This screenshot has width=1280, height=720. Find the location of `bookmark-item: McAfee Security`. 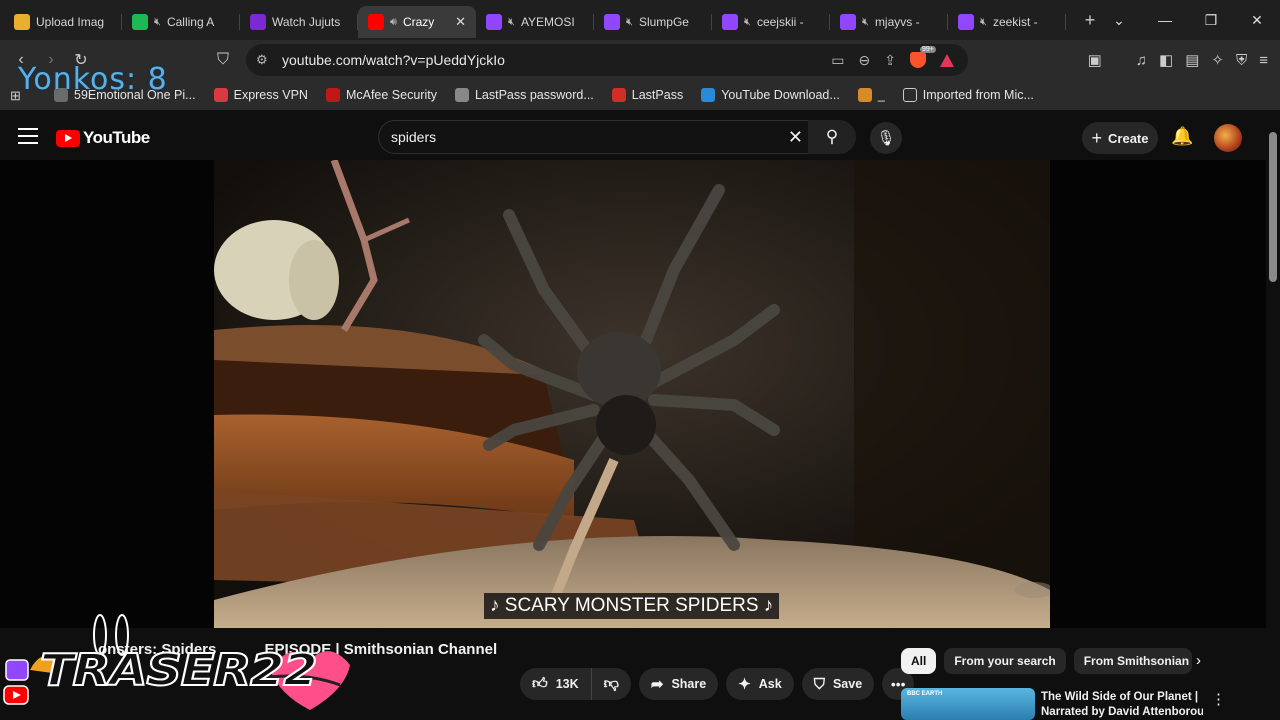

bookmark-item: McAfee Security is located at coordinates (381, 95).